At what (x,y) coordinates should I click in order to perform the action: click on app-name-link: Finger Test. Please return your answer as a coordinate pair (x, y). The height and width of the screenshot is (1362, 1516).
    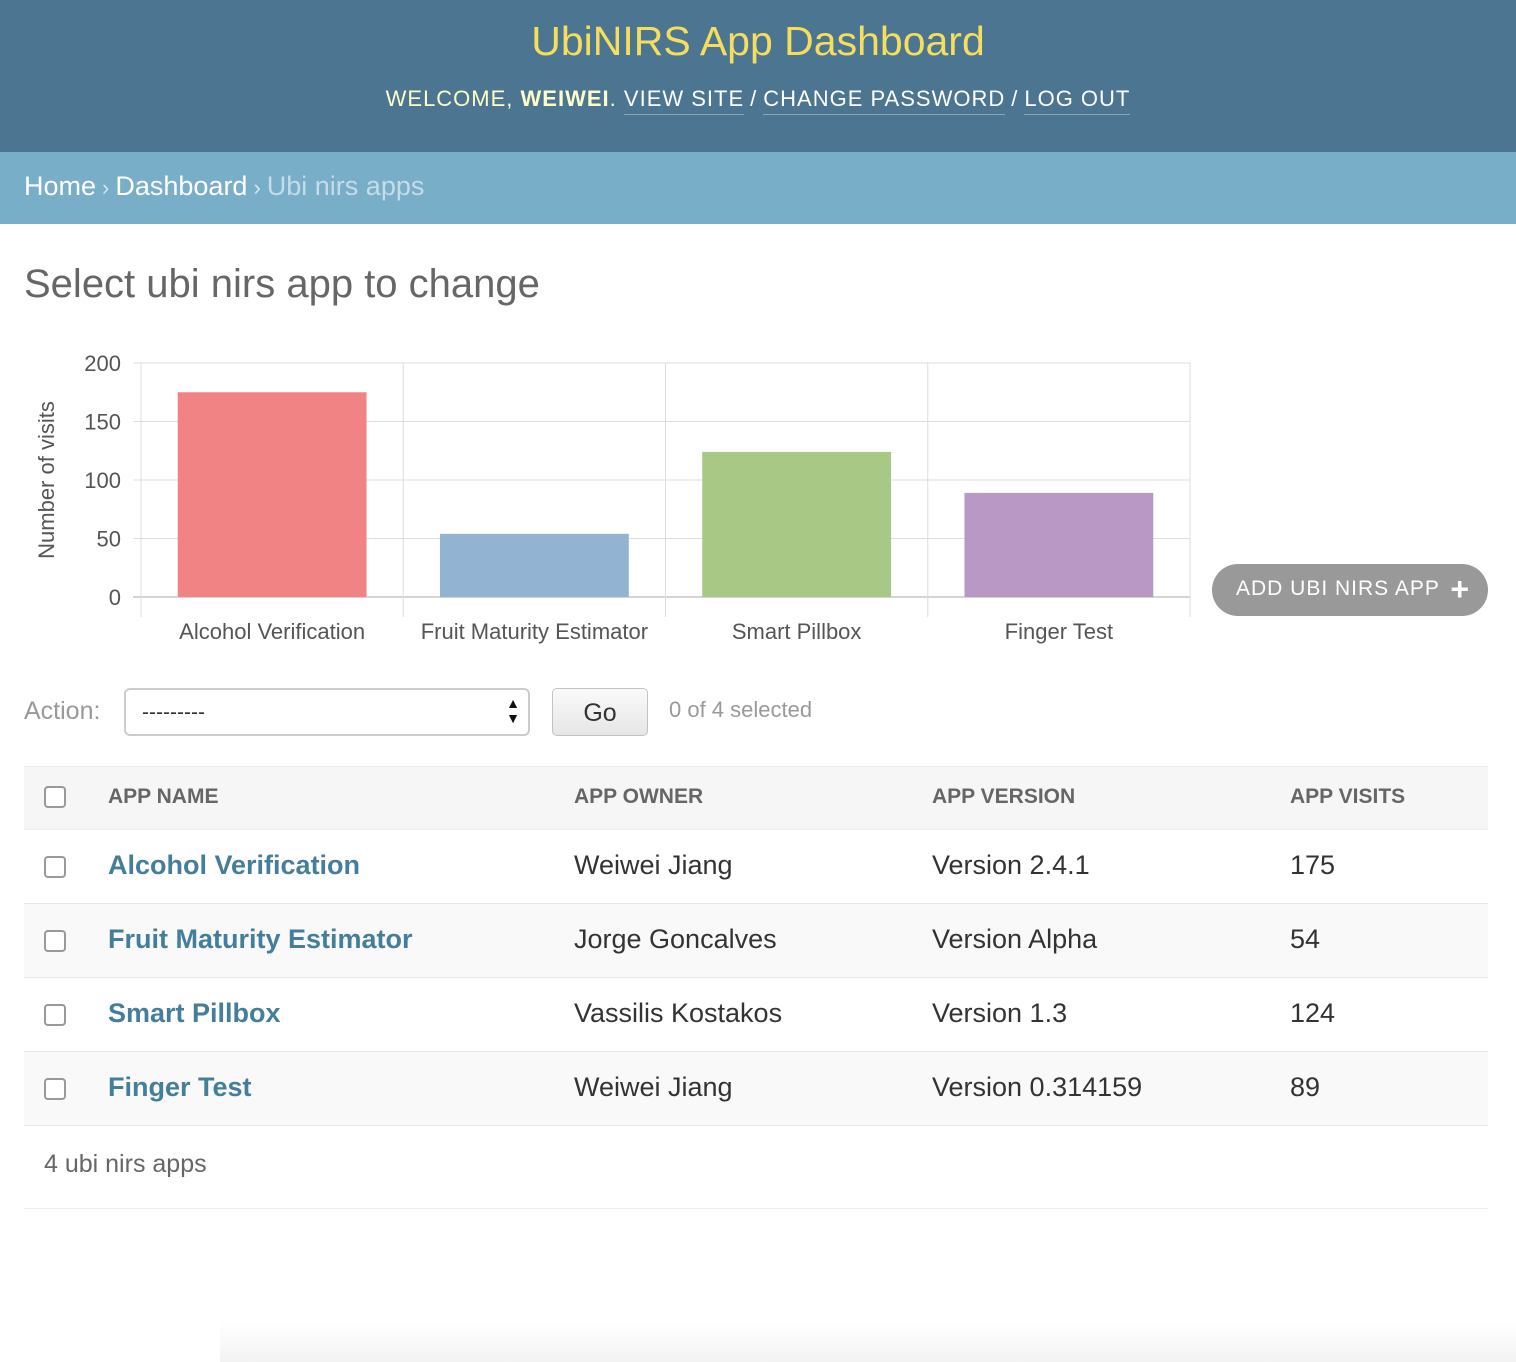
    Looking at the image, I should click on (180, 1087).